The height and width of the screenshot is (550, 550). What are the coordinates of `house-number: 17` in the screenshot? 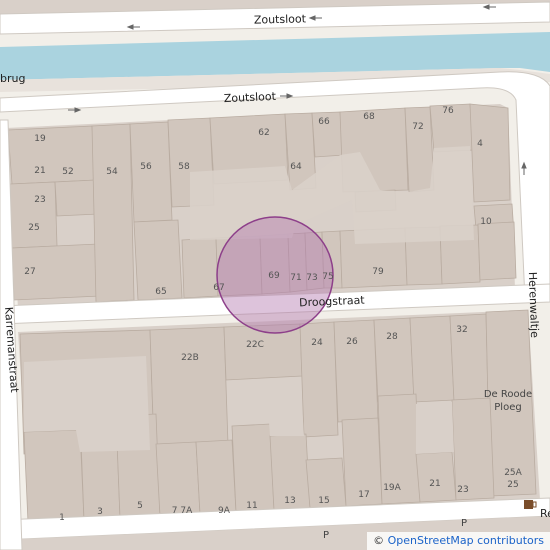 It's located at (363, 495).